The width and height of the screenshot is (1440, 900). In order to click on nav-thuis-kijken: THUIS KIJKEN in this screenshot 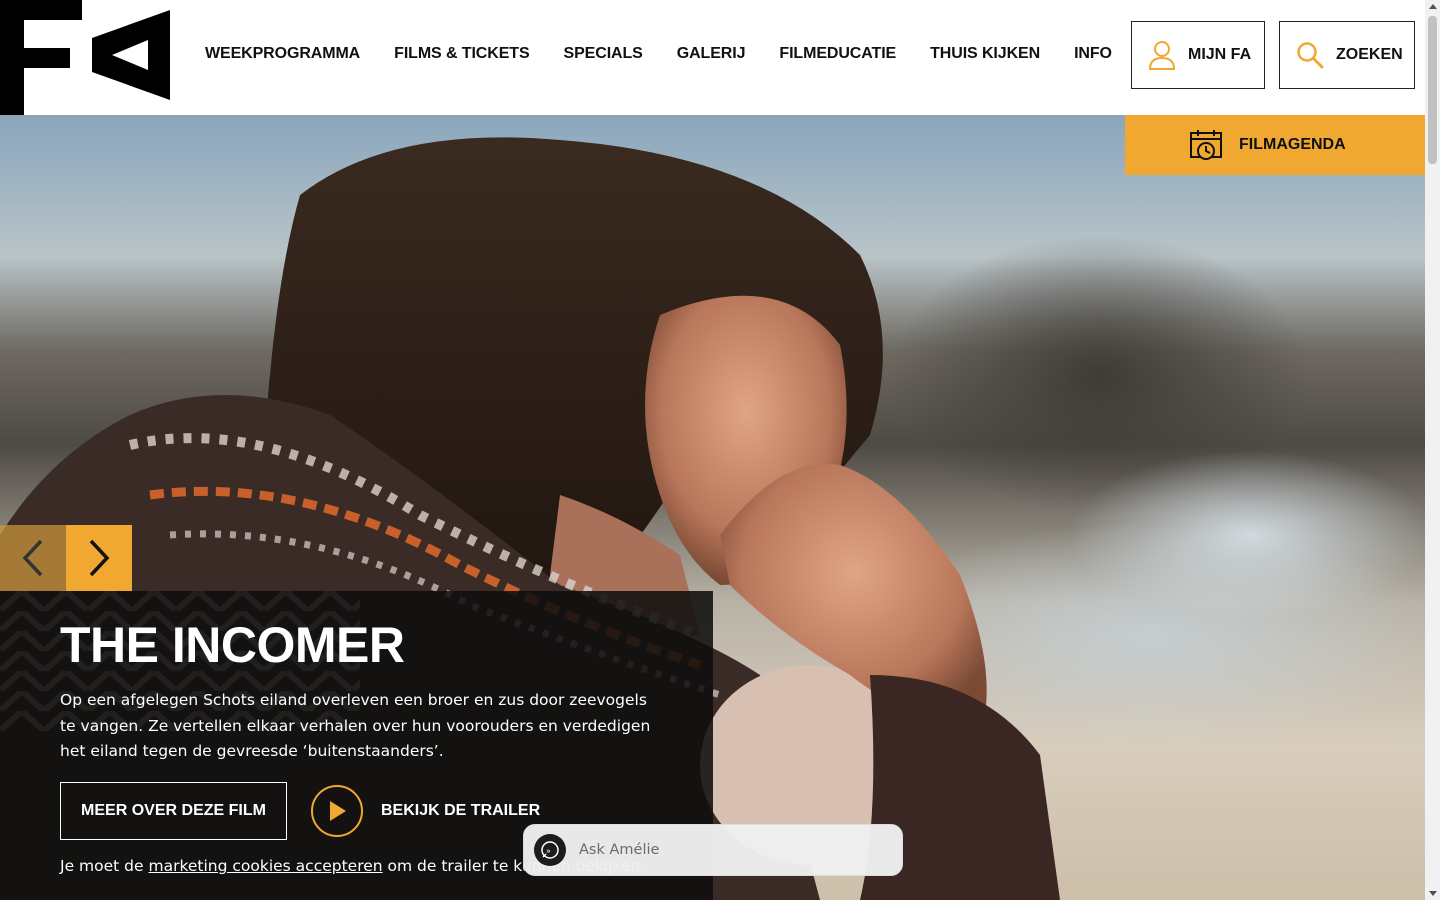, I will do `click(985, 54)`.